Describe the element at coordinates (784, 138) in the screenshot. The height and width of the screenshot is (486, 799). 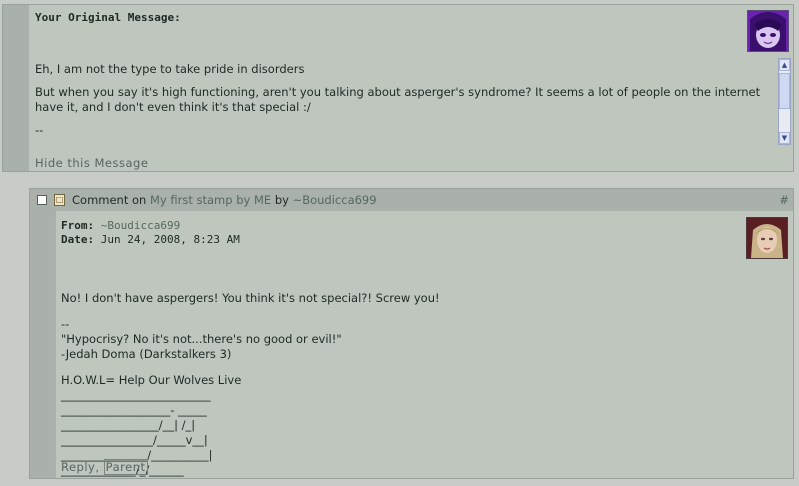
I see `arrow-down-icon: ▼` at that location.